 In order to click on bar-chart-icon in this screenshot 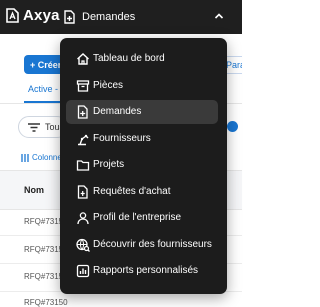, I will do `click(83, 271)`.